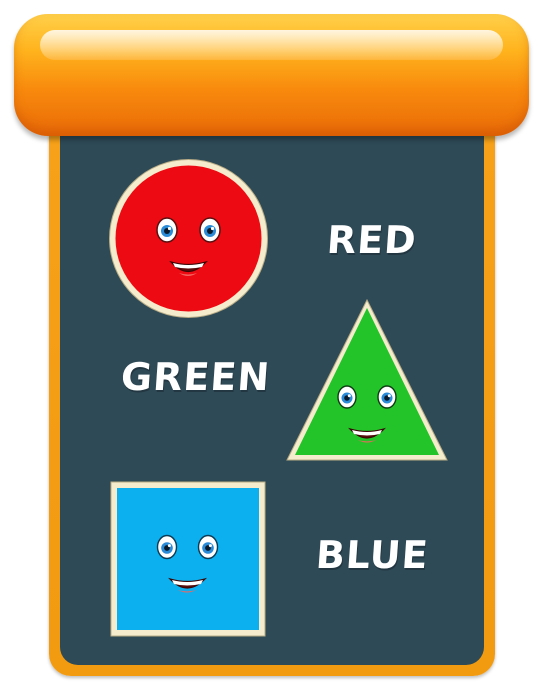  Describe the element at coordinates (188, 559) in the screenshot. I see `blue-square-shape` at that location.